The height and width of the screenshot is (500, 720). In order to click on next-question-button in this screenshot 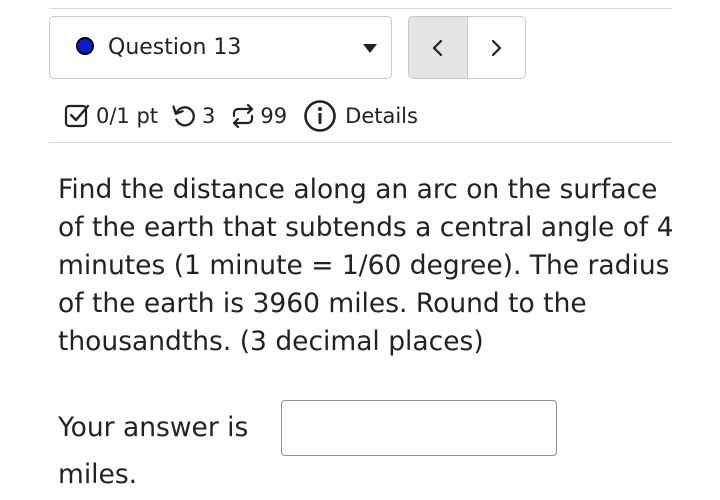, I will do `click(496, 47)`.